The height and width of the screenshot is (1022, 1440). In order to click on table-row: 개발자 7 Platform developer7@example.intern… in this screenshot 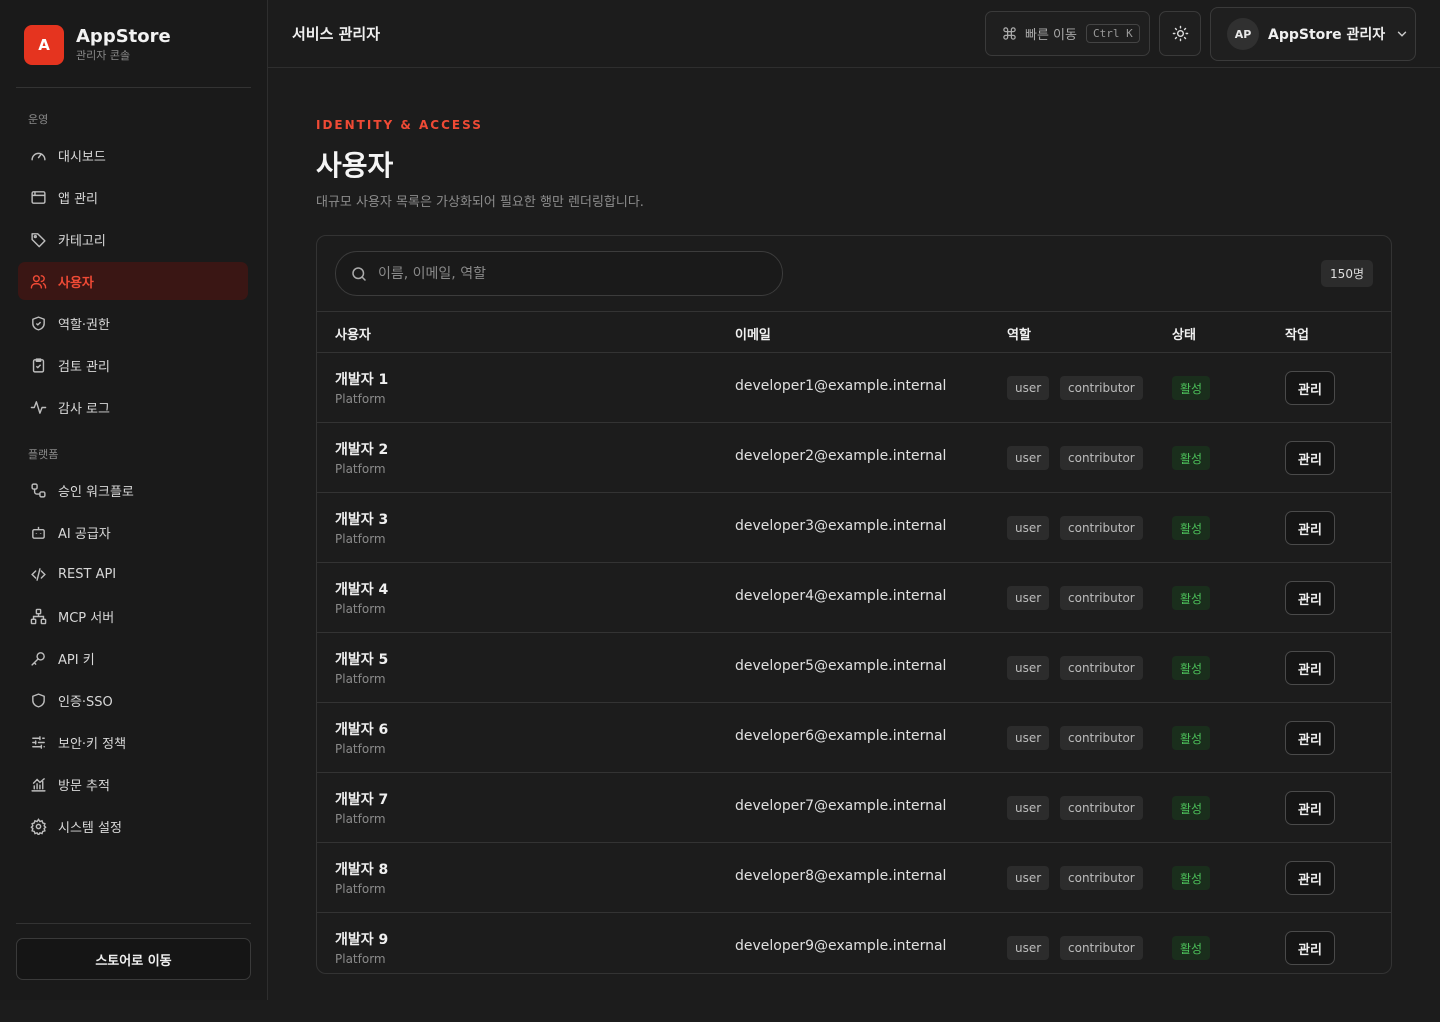, I will do `click(854, 808)`.